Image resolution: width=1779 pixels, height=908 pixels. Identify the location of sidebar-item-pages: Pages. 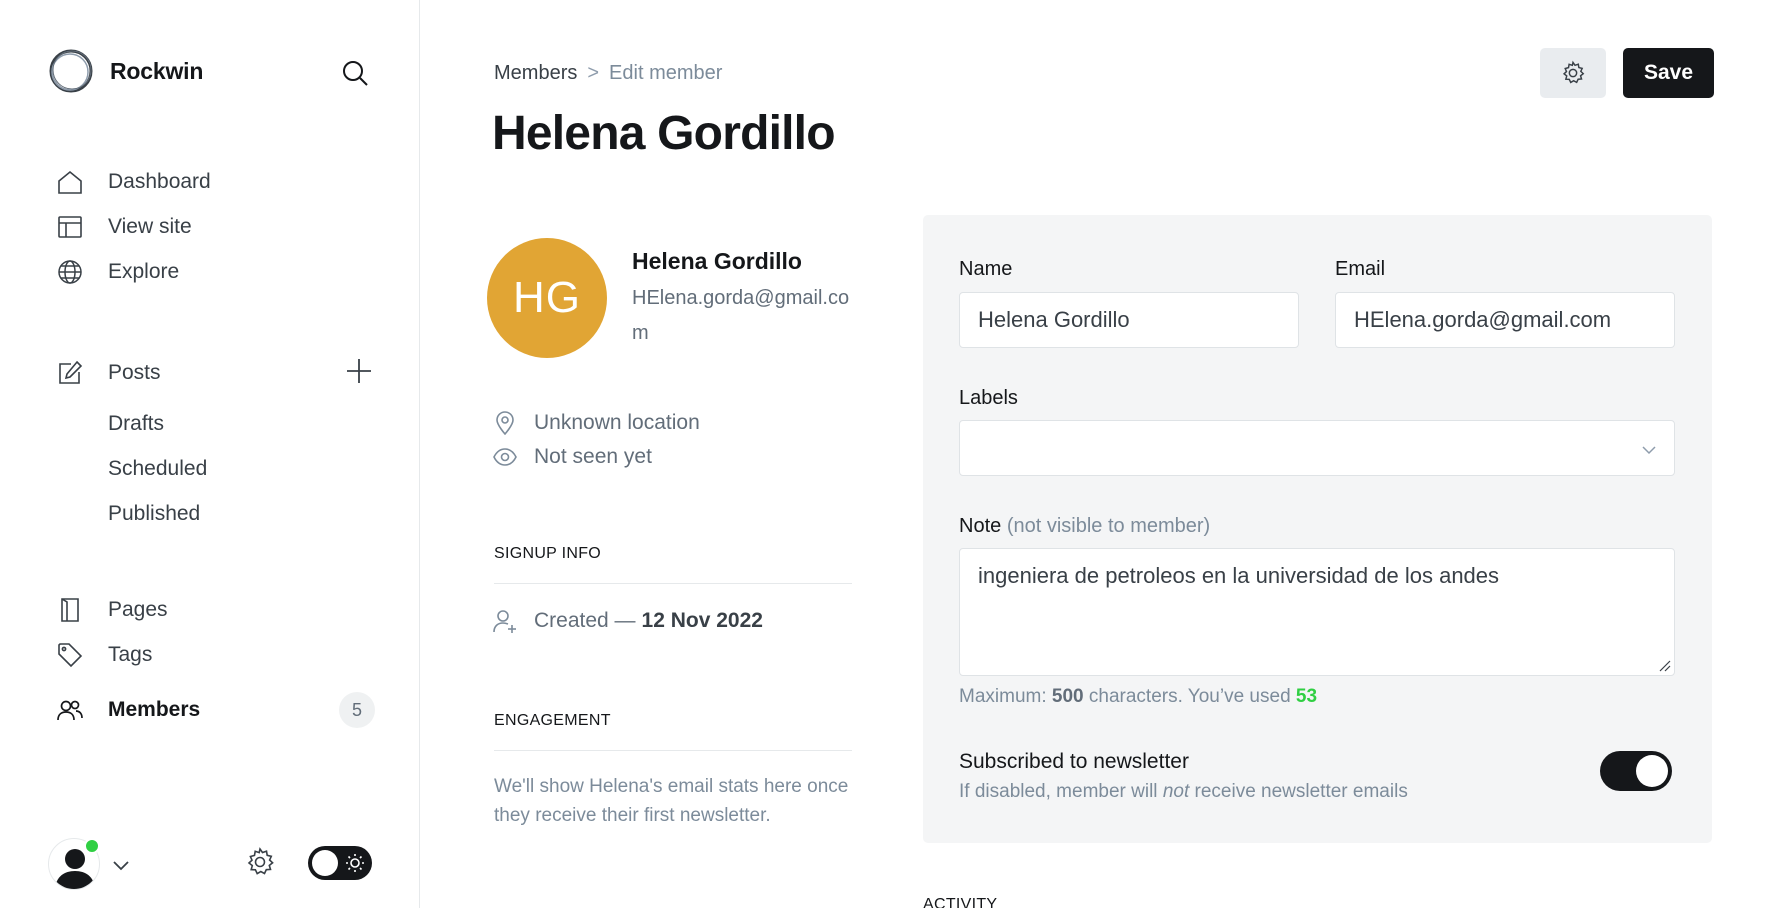
(112, 610).